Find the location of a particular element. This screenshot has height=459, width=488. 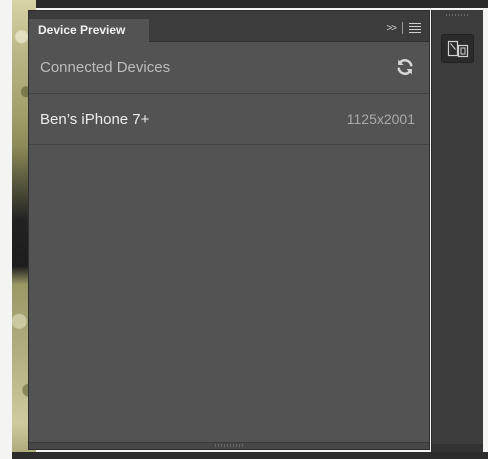

header-separator is located at coordinates (402, 28).